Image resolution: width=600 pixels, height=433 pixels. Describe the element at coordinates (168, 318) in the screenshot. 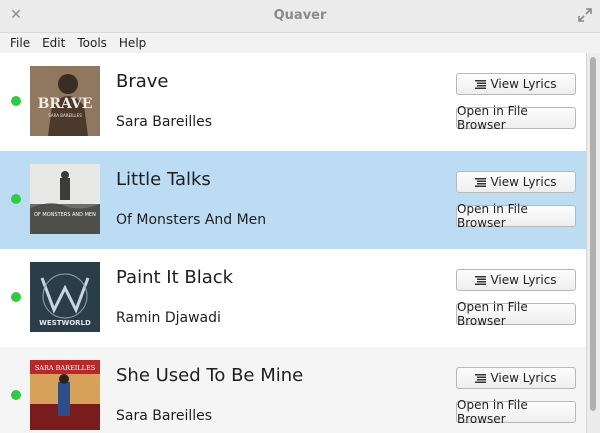

I see `song-artist: Ramin Djawadi` at that location.